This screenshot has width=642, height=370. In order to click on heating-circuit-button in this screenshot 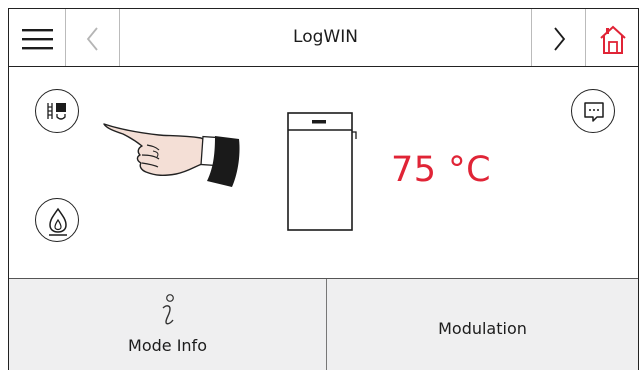, I will do `click(57, 111)`.